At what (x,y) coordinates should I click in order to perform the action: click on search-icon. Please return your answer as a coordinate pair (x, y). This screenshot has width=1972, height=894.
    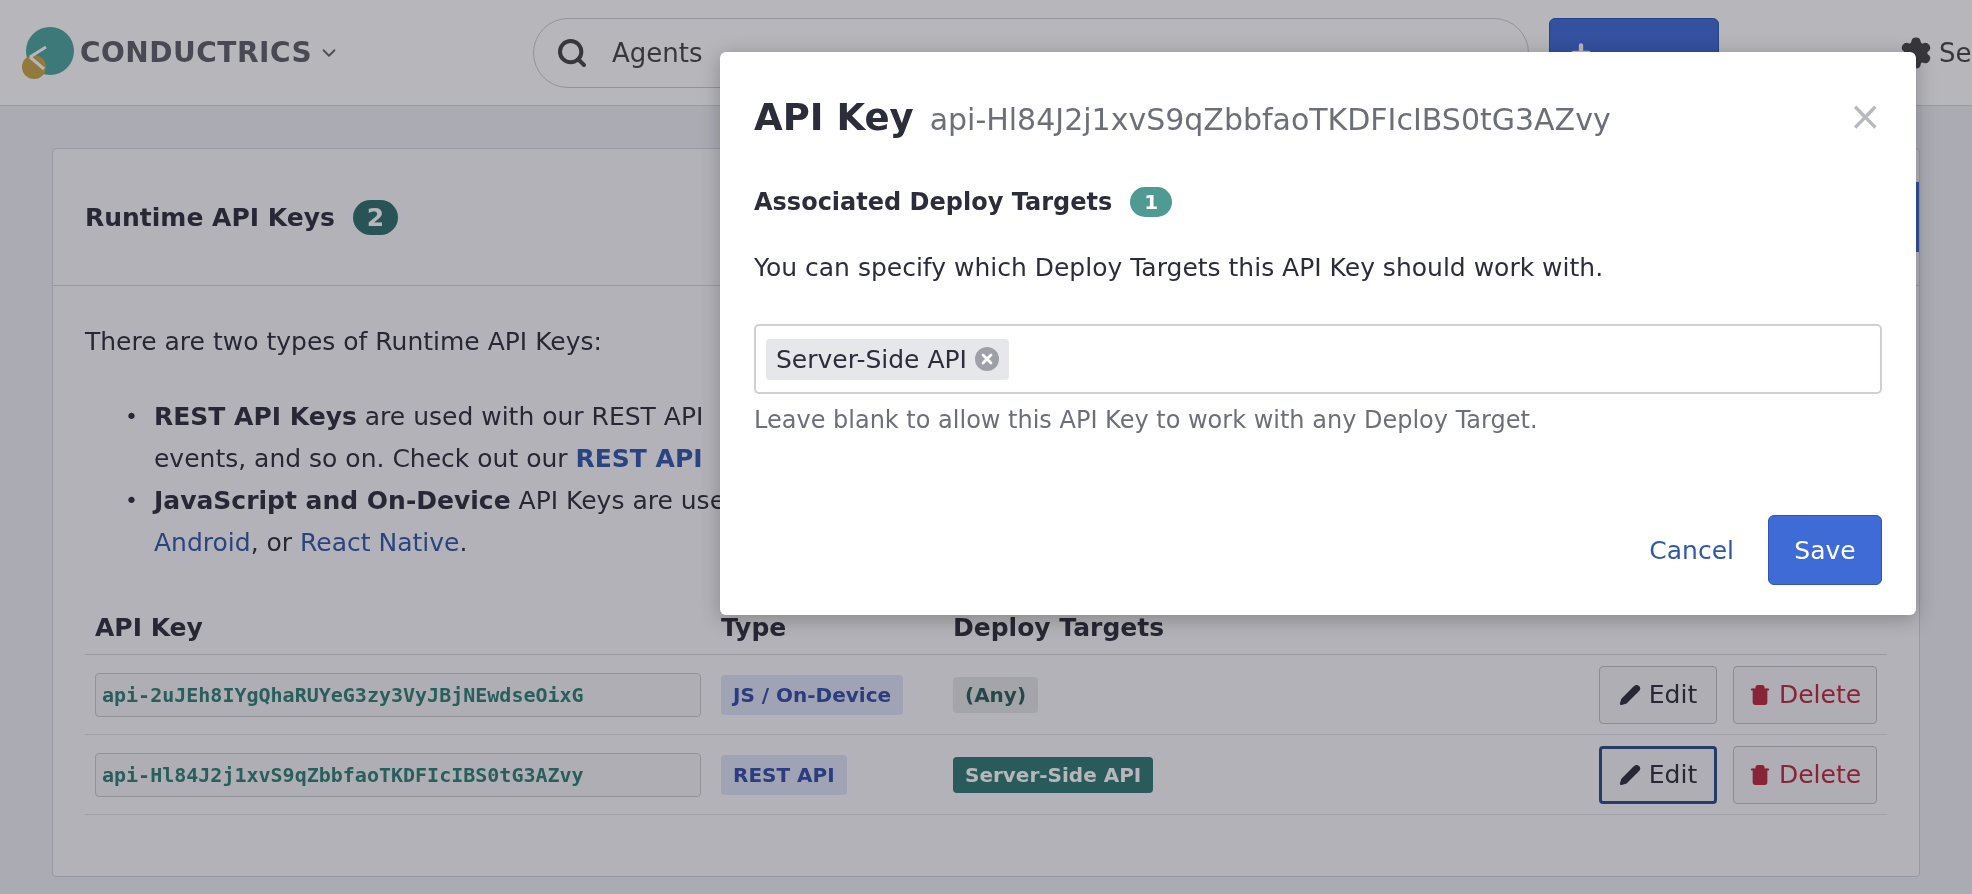
    Looking at the image, I should click on (572, 52).